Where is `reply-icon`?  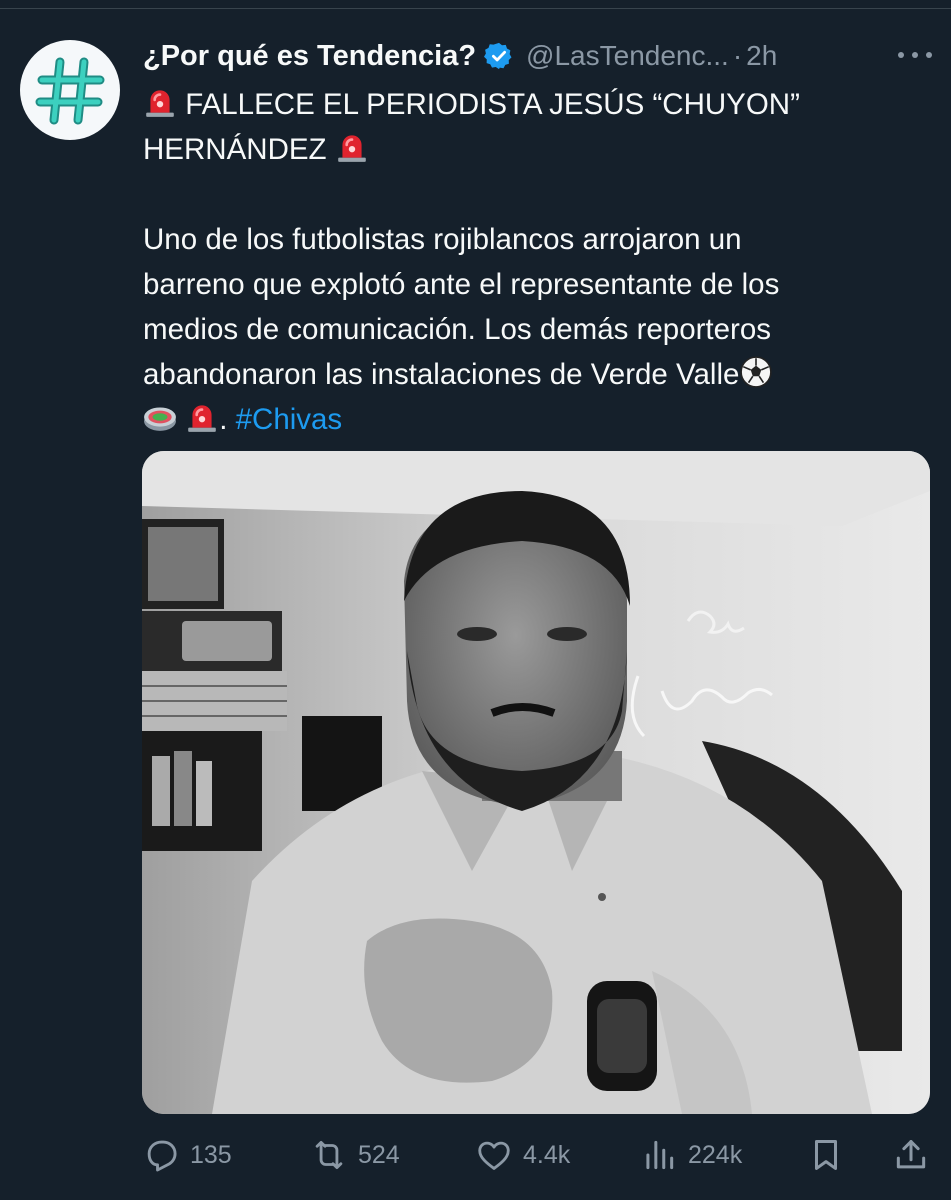 reply-icon is located at coordinates (161, 1155).